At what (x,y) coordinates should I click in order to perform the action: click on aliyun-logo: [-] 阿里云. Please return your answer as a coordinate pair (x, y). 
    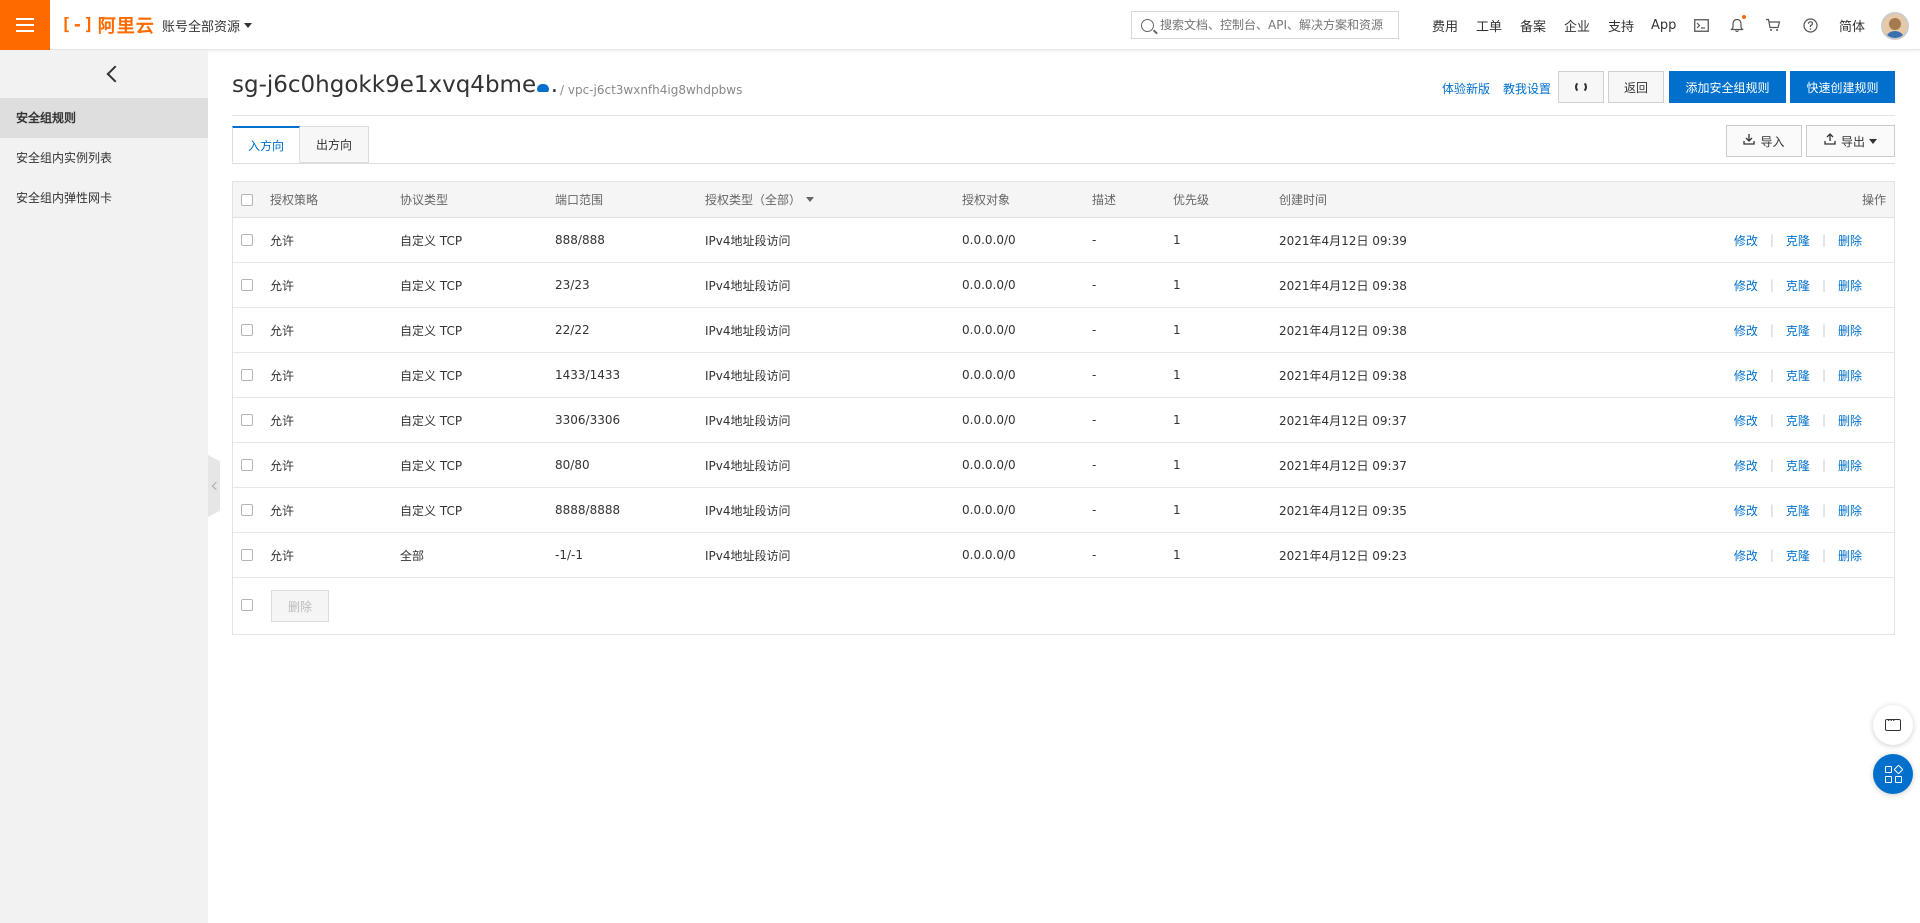
    Looking at the image, I should click on (108, 25).